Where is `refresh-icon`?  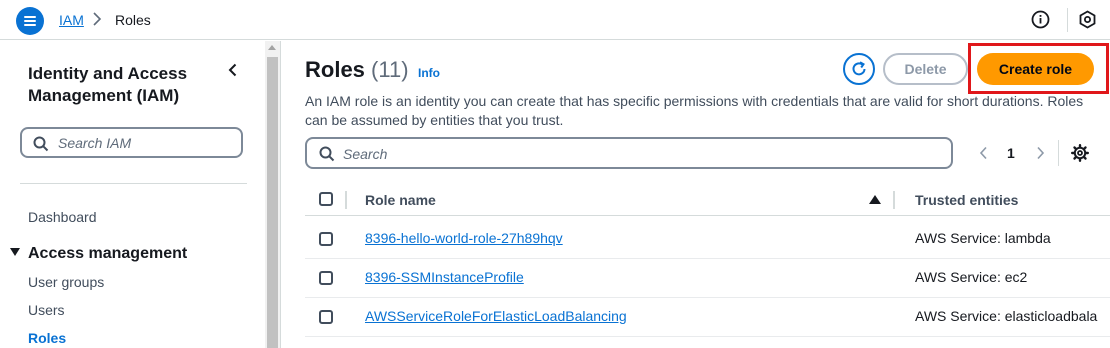
refresh-icon is located at coordinates (859, 68).